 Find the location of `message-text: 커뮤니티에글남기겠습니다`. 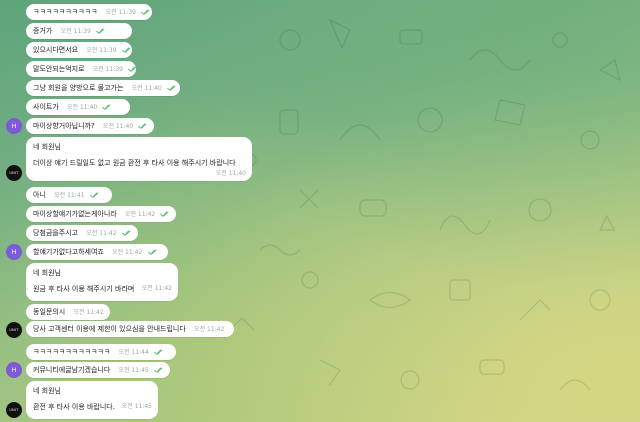

message-text: 커뮤니티에글남기겠습니다 is located at coordinates (72, 370).